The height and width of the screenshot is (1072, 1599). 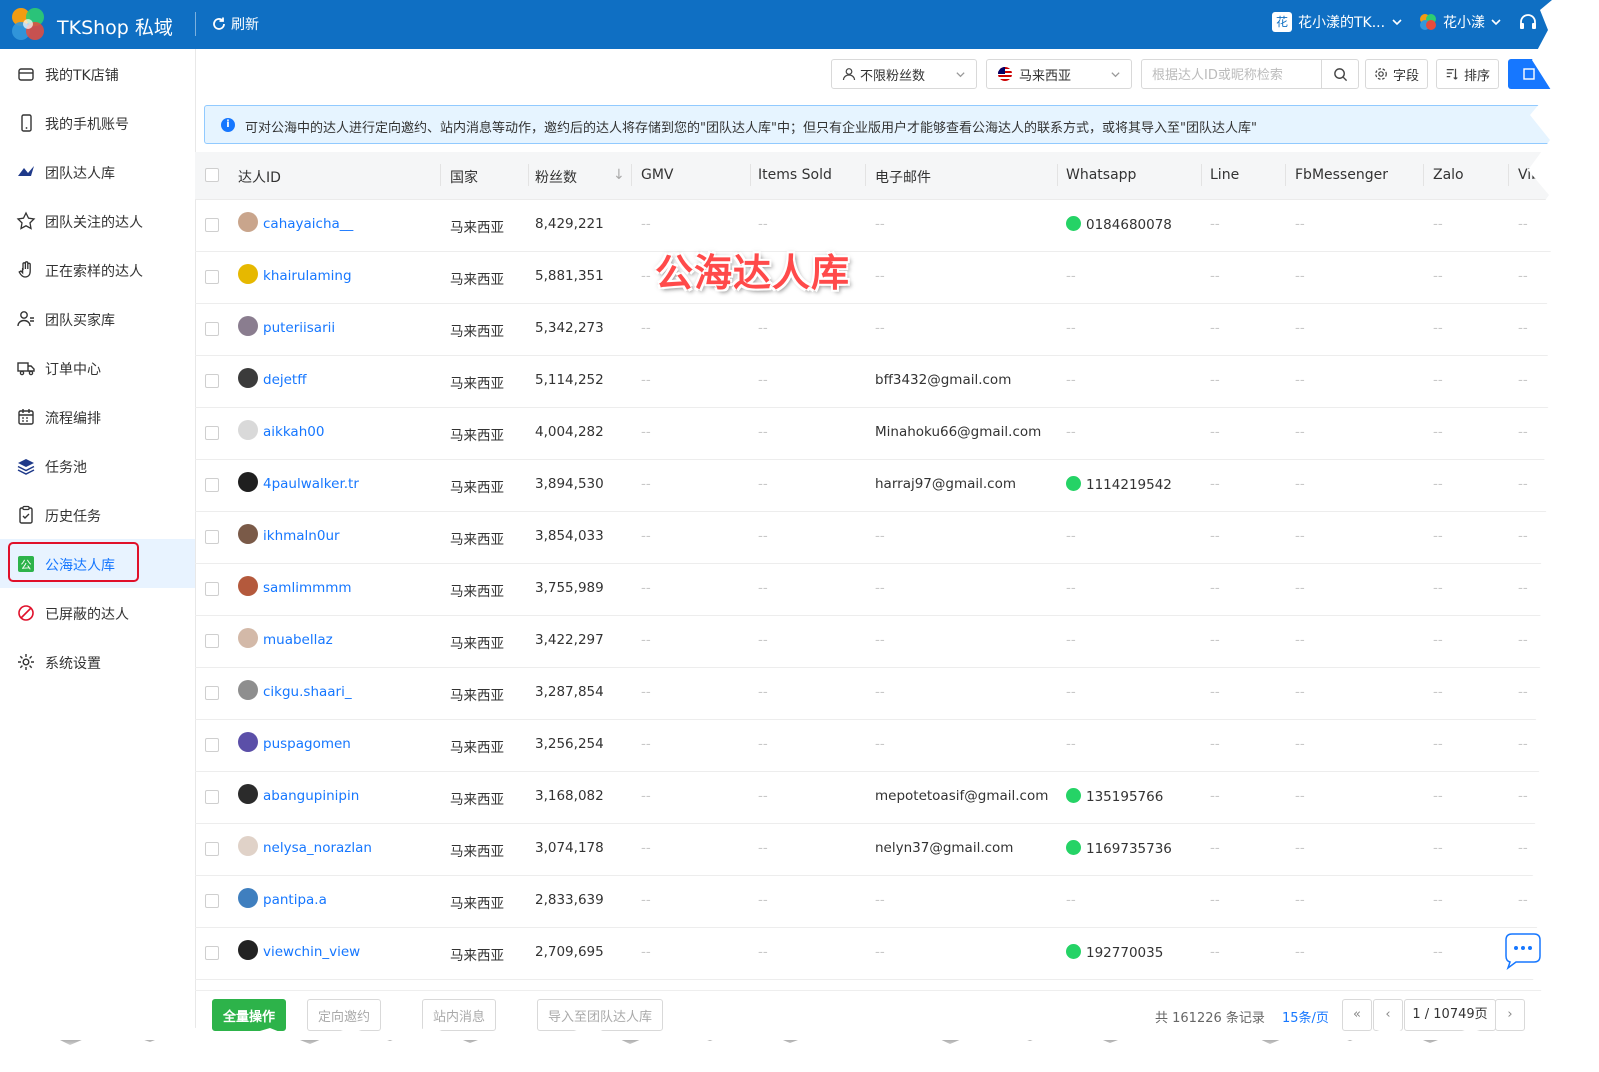 I want to click on sidebar-item-1: 我的手机账号, so click(x=97, y=122).